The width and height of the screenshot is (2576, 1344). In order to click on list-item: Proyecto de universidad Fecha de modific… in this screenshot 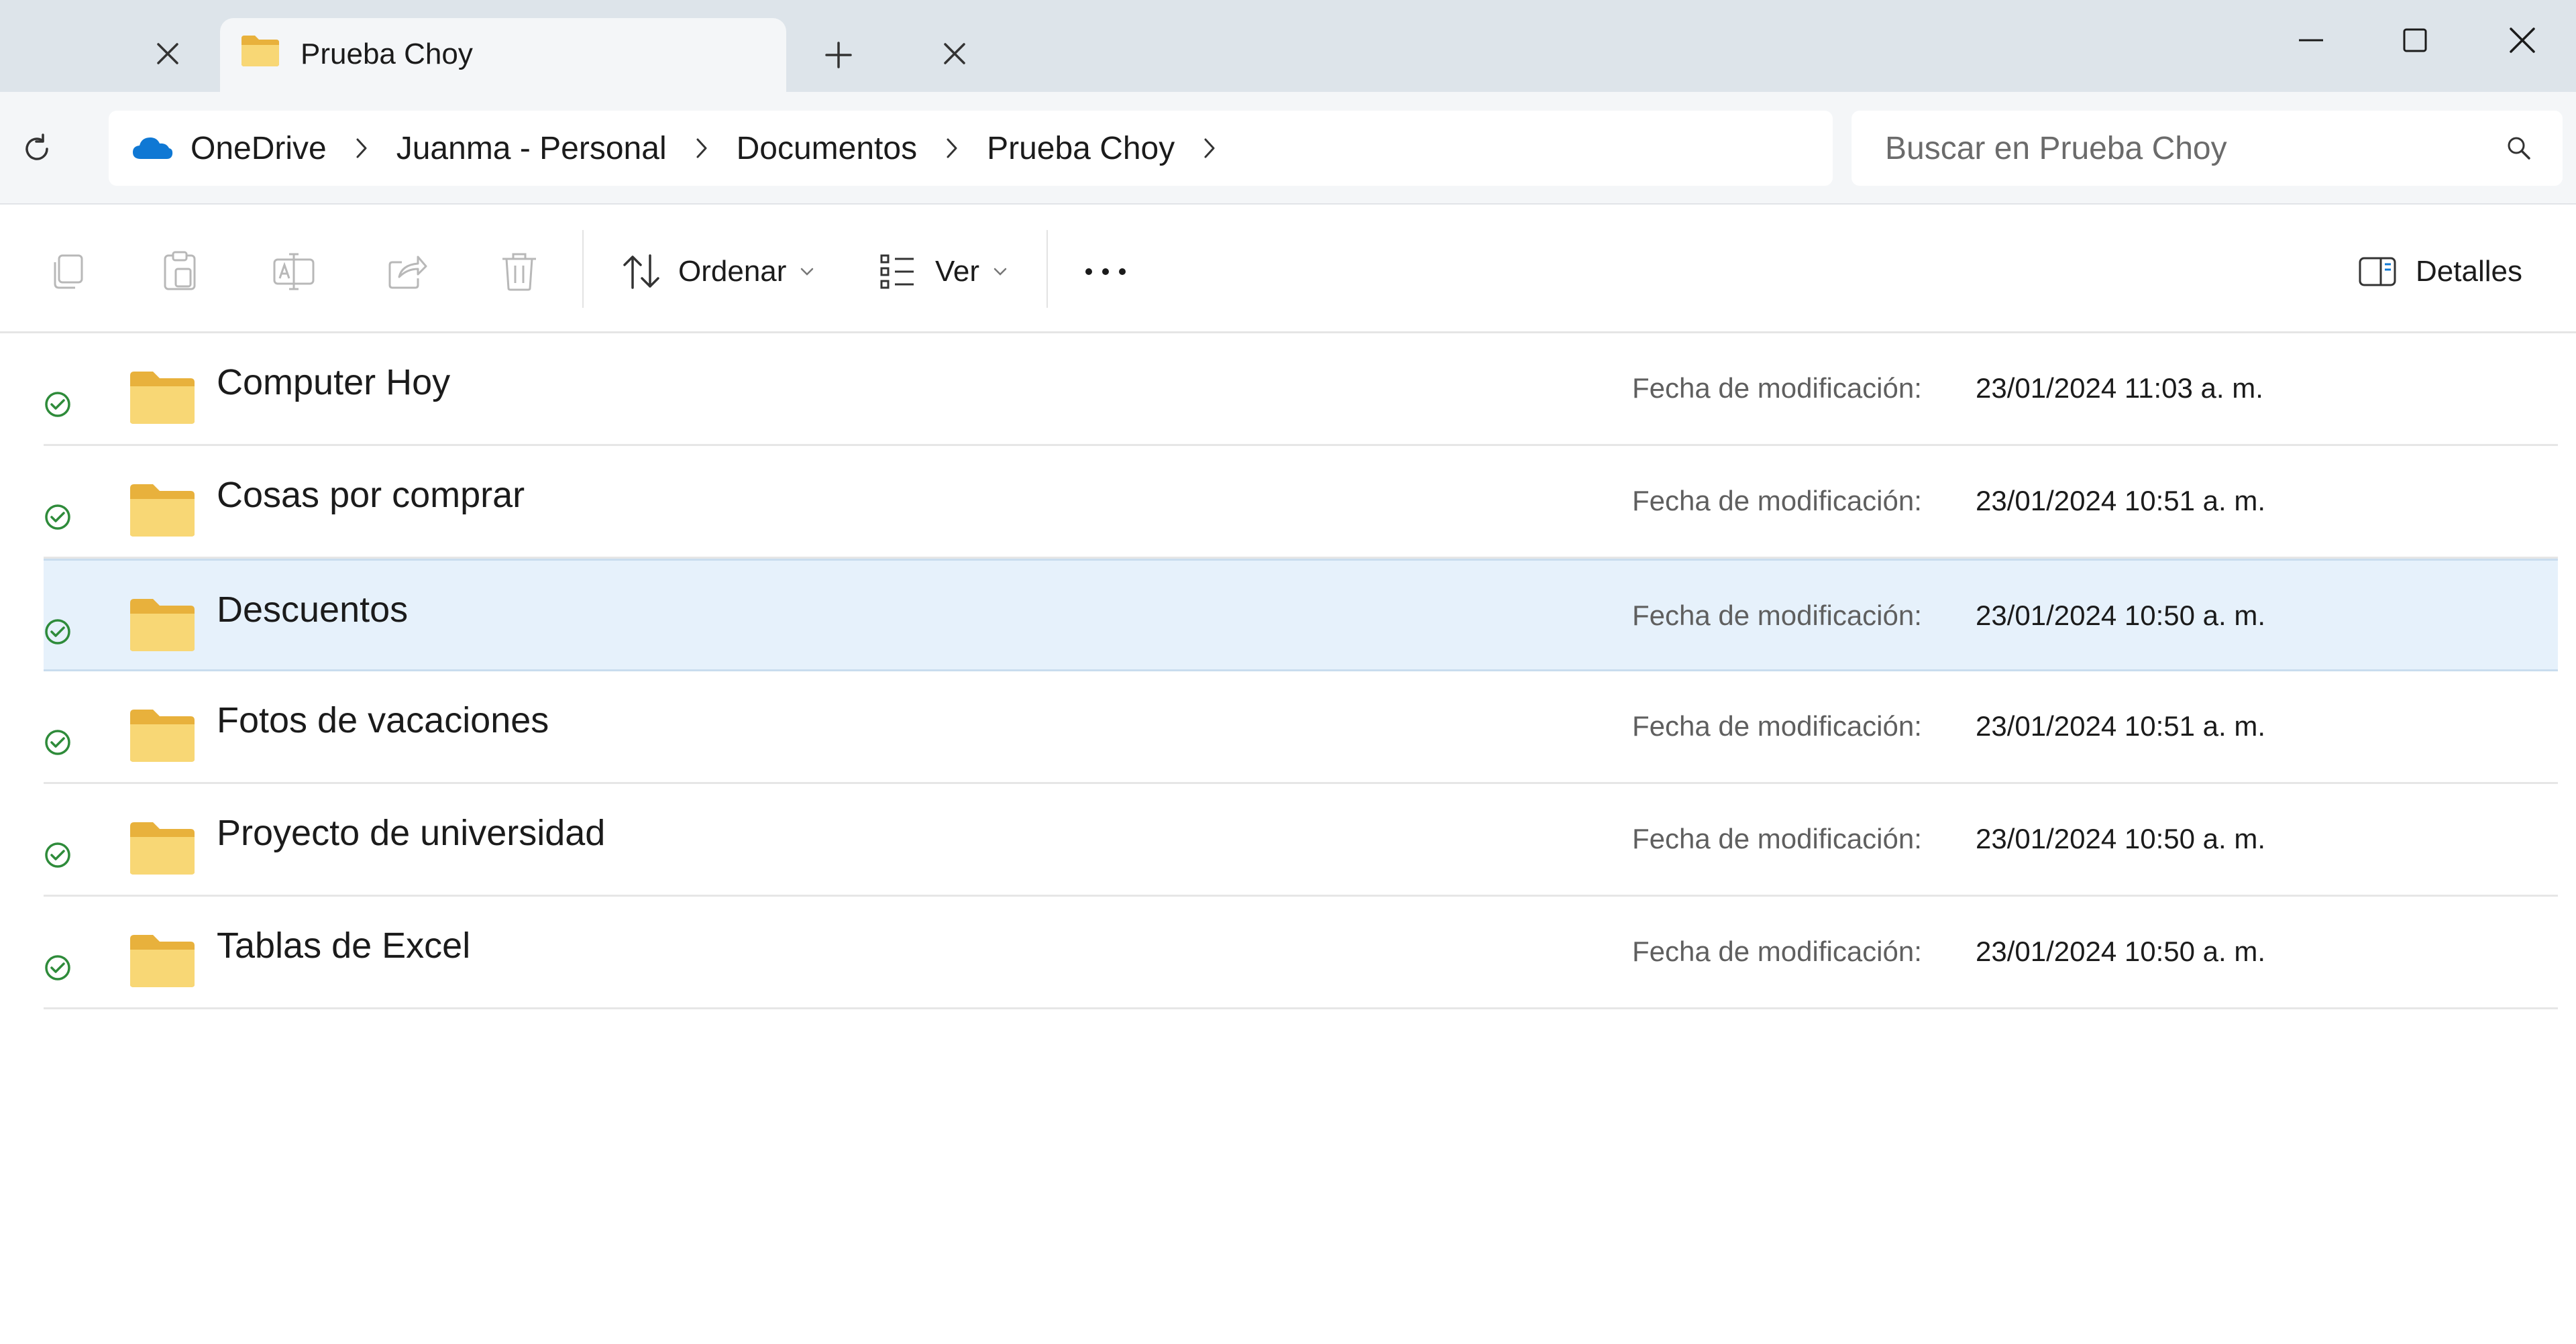, I will do `click(1301, 840)`.